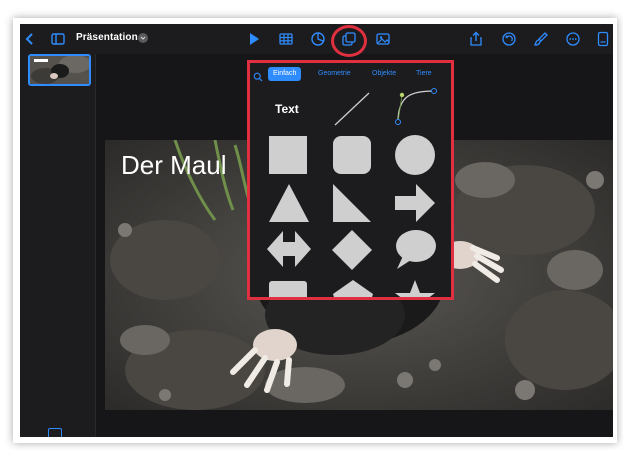 The height and width of the screenshot is (450, 623). What do you see at coordinates (509, 39) in the screenshot?
I see `undo-icon` at bounding box center [509, 39].